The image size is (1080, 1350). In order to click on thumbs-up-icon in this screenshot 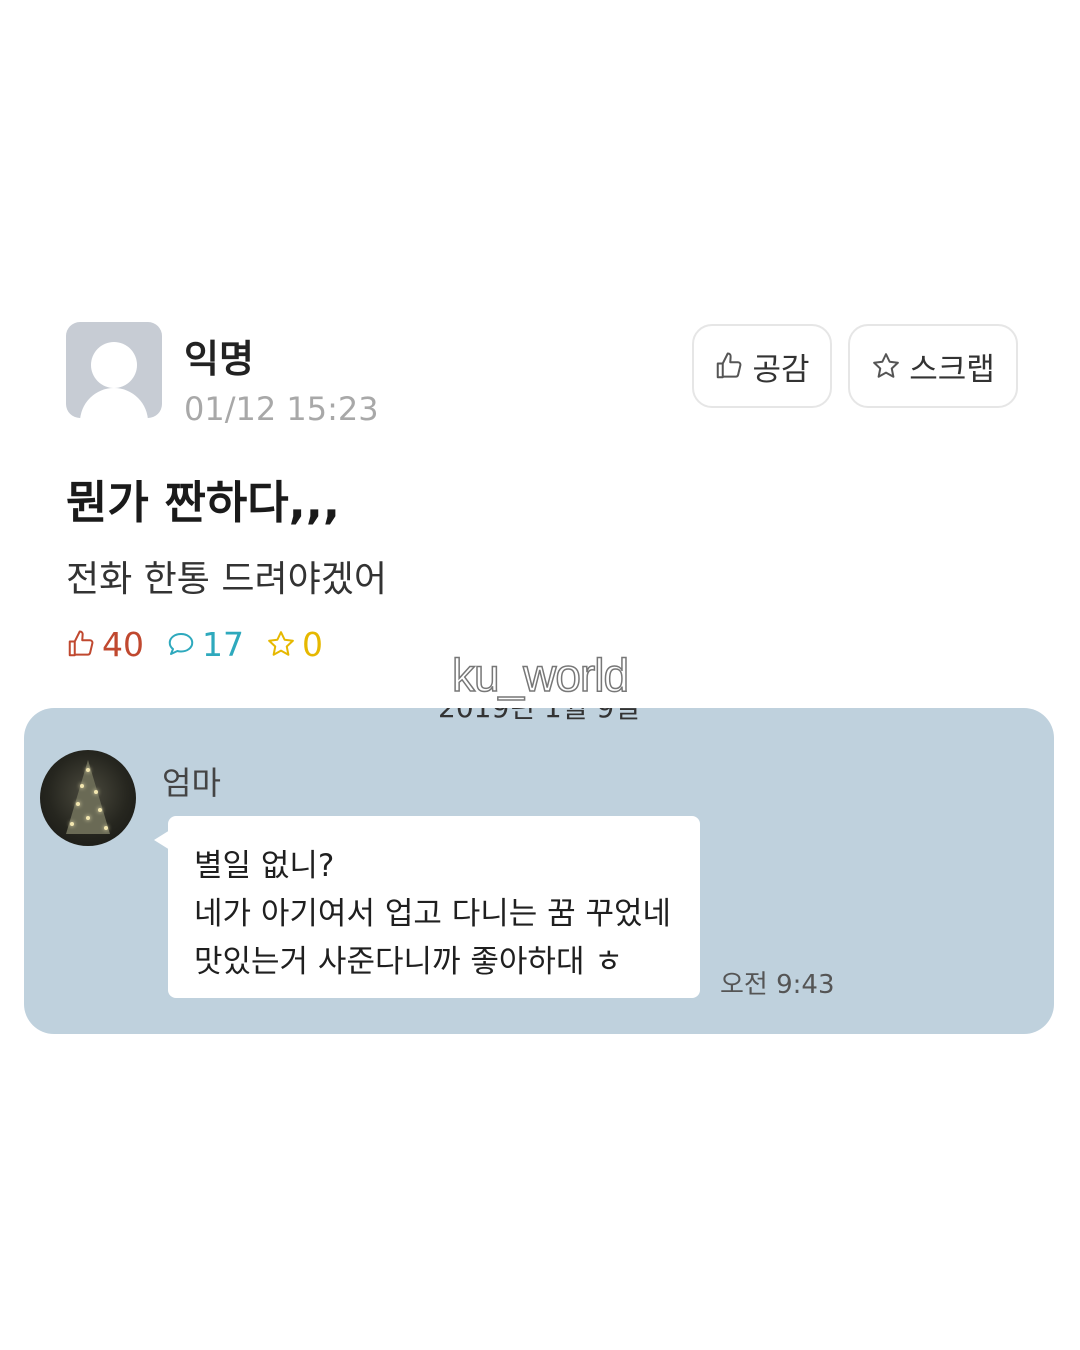, I will do `click(729, 365)`.